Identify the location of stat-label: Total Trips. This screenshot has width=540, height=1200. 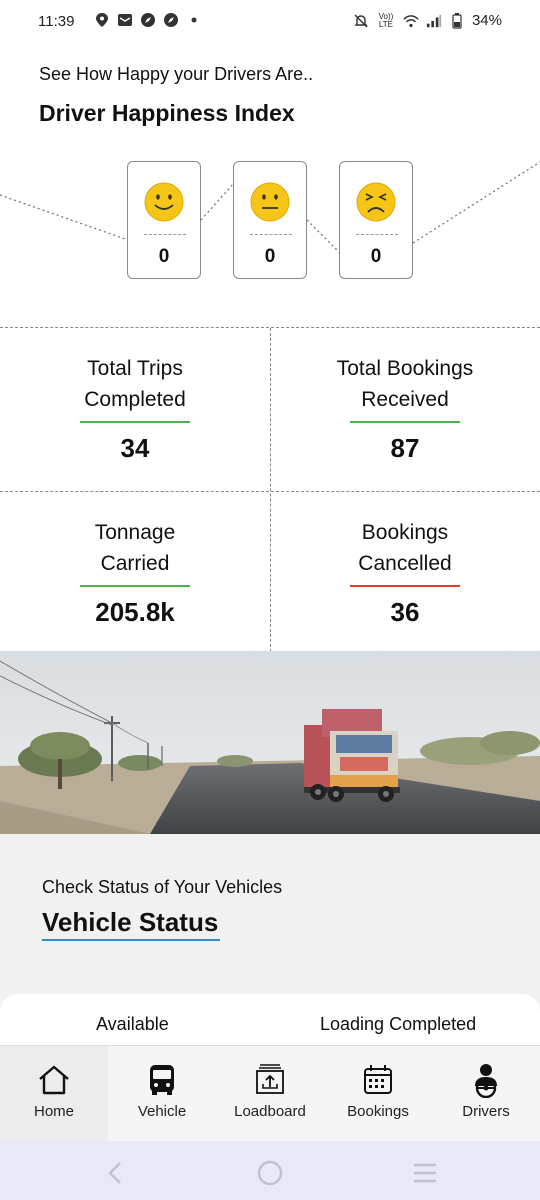
(135, 368).